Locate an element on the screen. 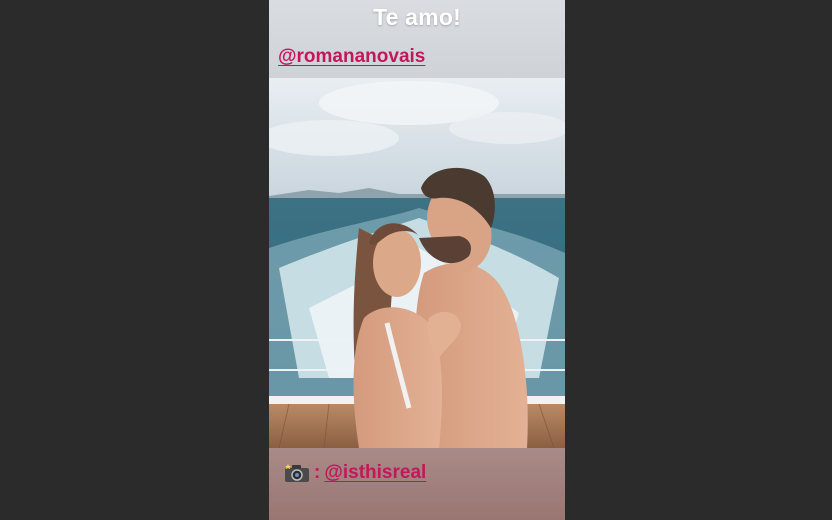 Image resolution: width=832 pixels, height=520 pixels. mention-tag-romananovais: @romananovais is located at coordinates (351, 57).